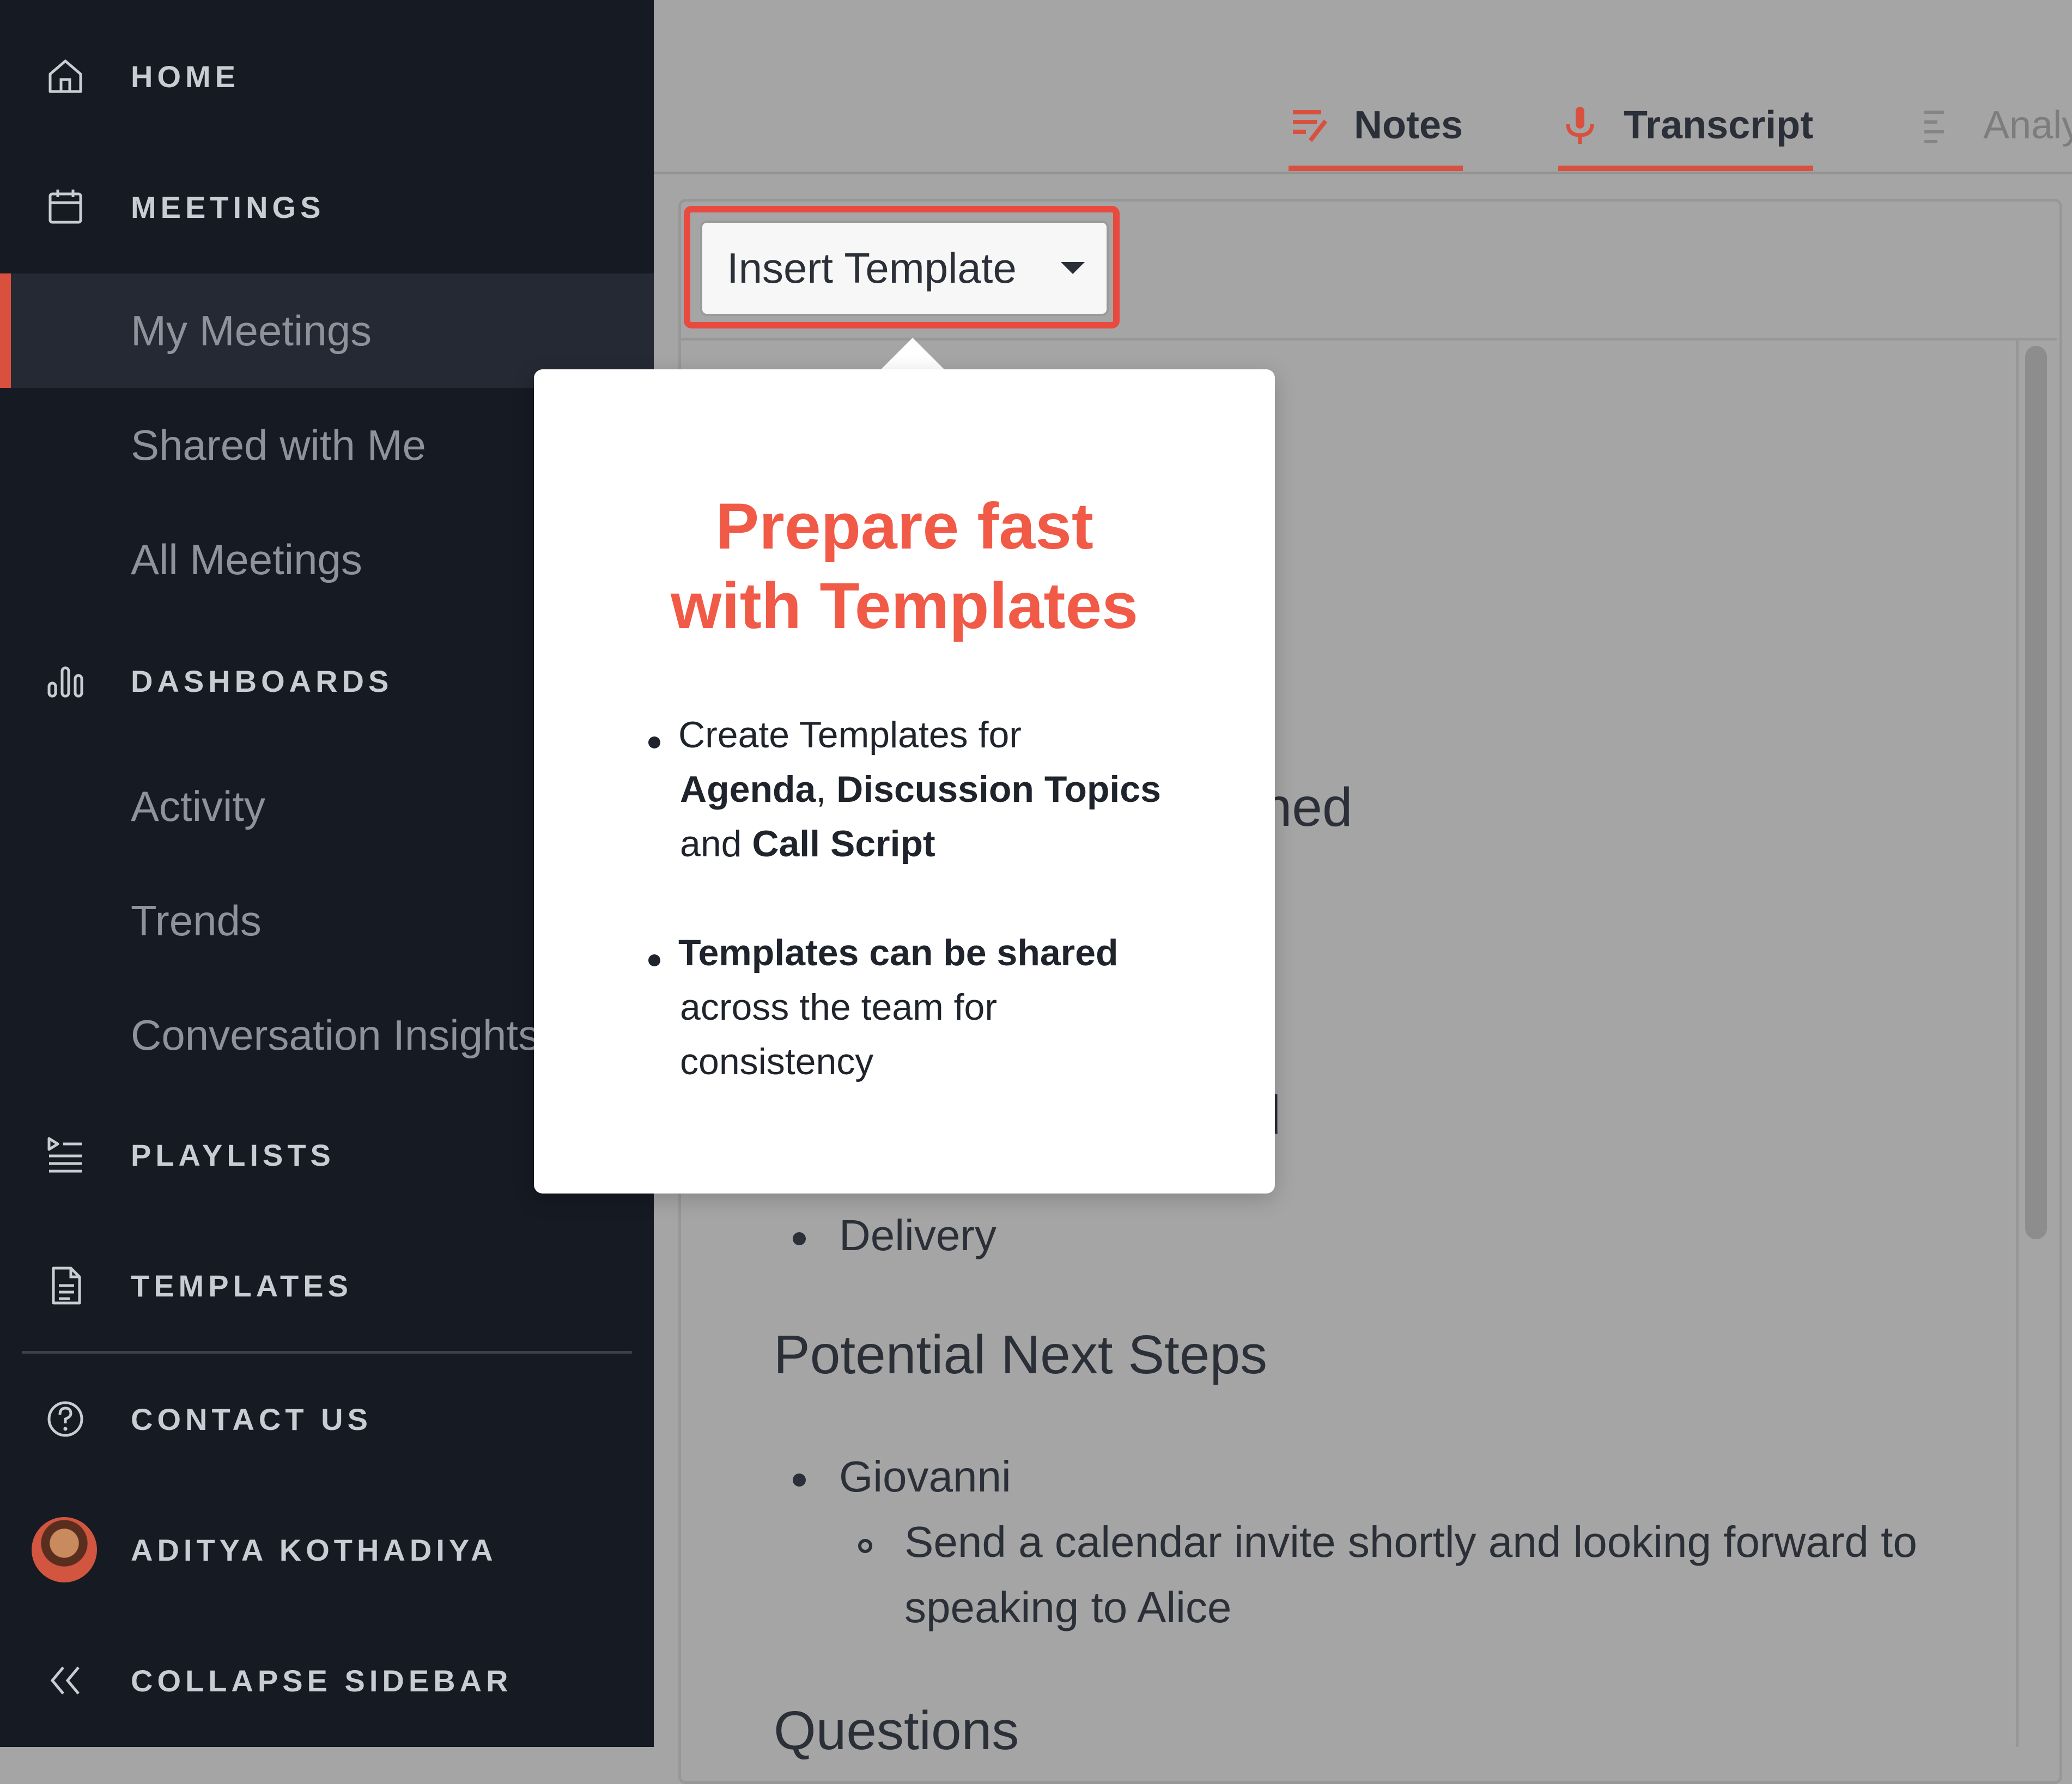 The width and height of the screenshot is (2072, 1784). I want to click on sub-bullet, so click(865, 1546).